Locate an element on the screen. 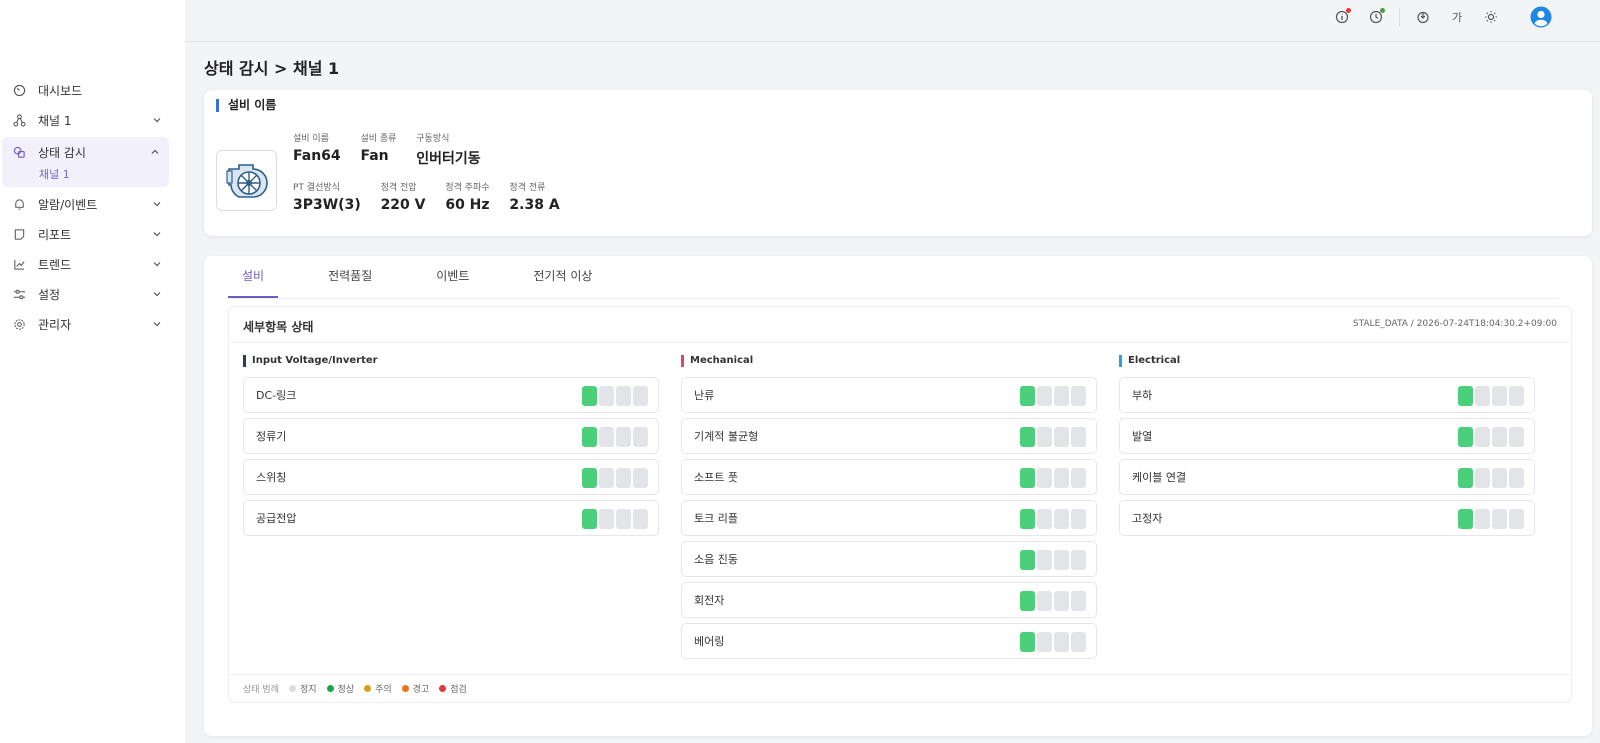 Image resolution: width=1600 pixels, height=743 pixels. sidebar-item-label: 설정 is located at coordinates (49, 294).